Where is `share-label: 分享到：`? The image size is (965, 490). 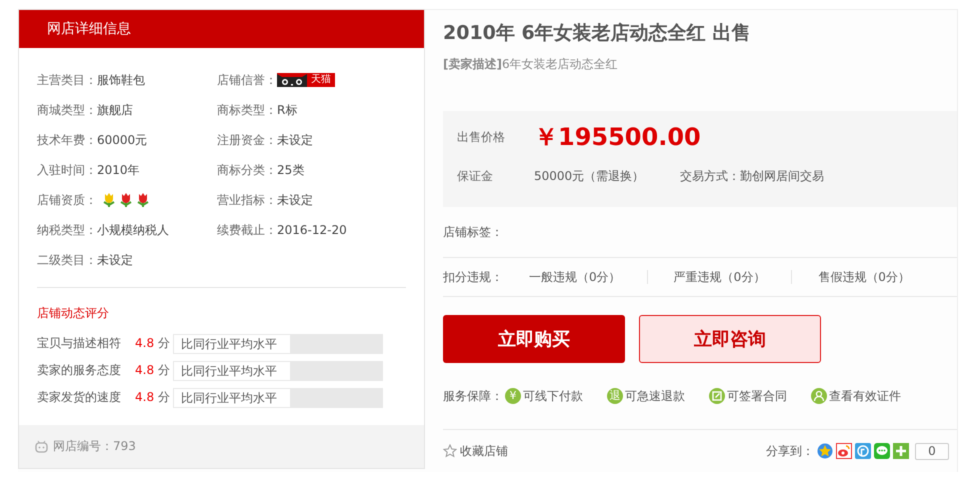 share-label: 分享到： is located at coordinates (790, 451).